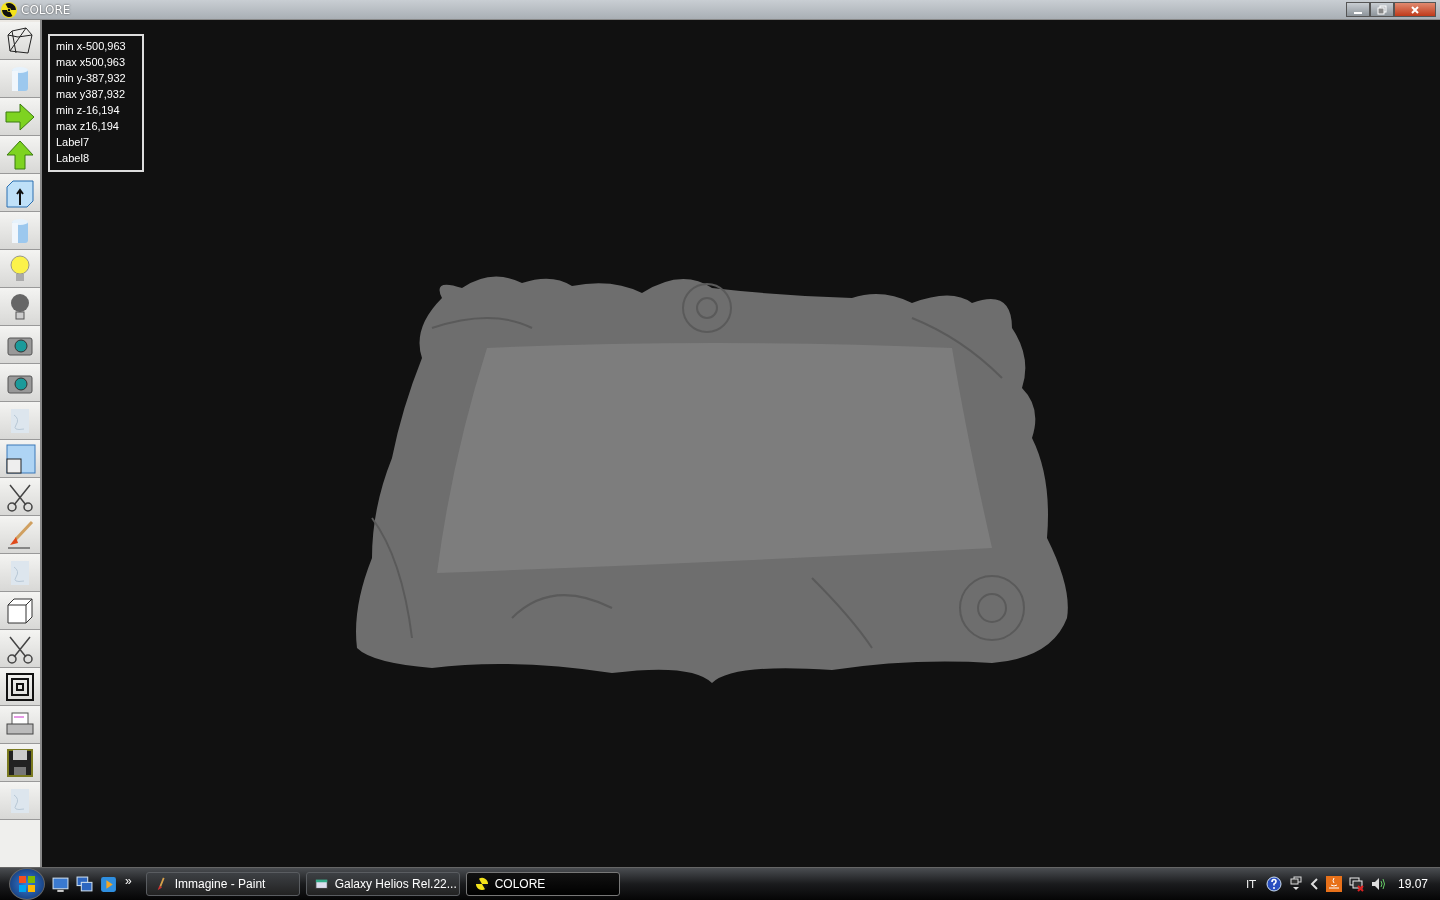  Describe the element at coordinates (1412, 884) in the screenshot. I see `clock: 19.07` at that location.